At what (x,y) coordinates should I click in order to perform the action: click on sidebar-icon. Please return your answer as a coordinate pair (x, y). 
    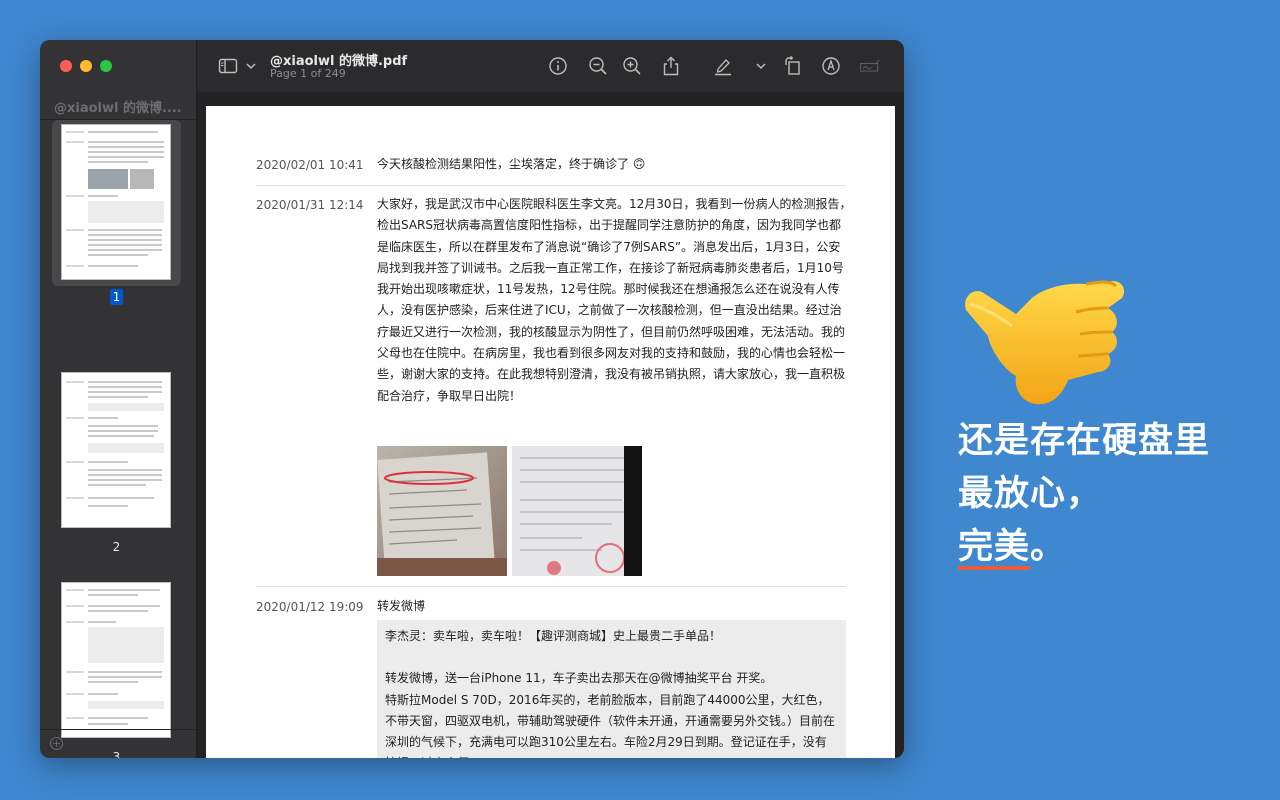
    Looking at the image, I should click on (228, 66).